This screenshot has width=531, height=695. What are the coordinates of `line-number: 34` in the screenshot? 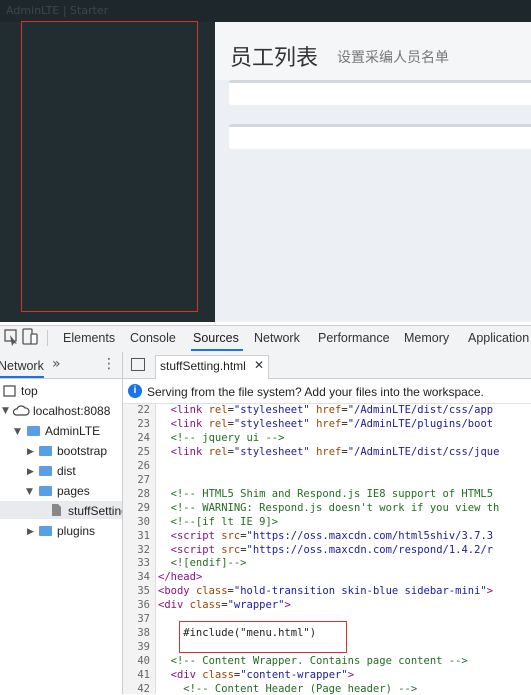 It's located at (143, 577).